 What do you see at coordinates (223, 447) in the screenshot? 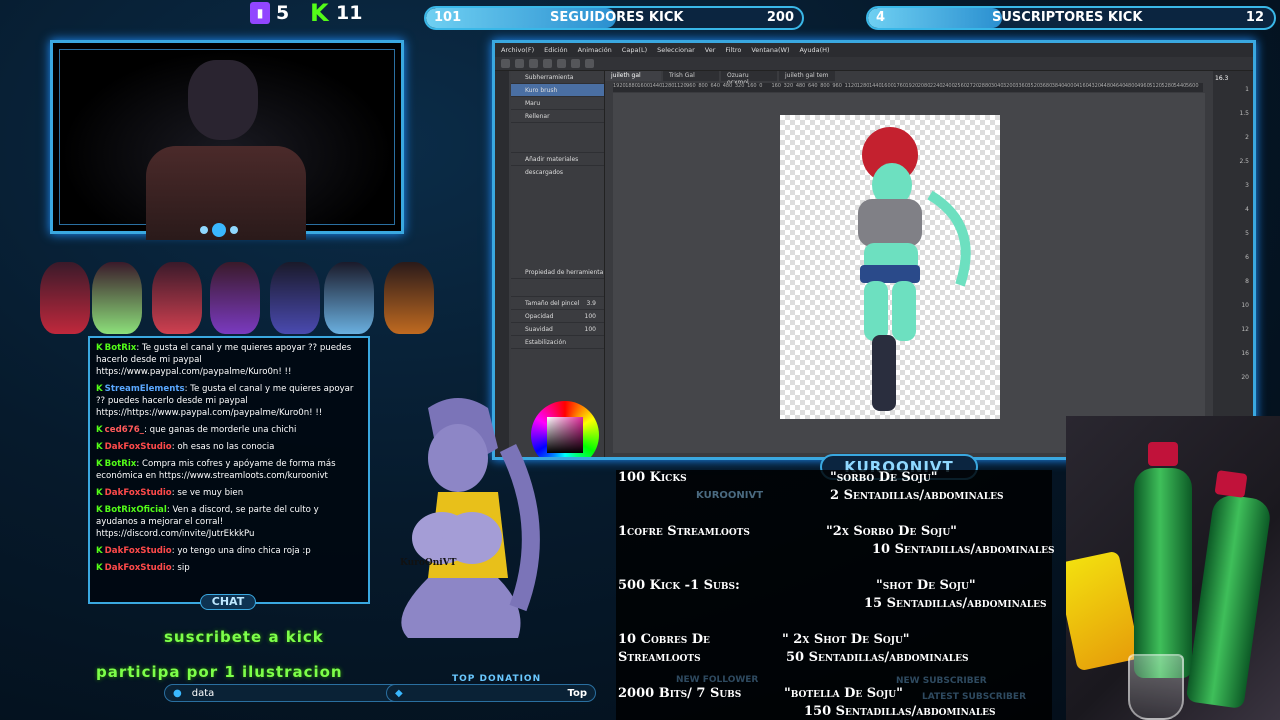
I see `chat-text: : oh esas no las conocia` at bounding box center [223, 447].